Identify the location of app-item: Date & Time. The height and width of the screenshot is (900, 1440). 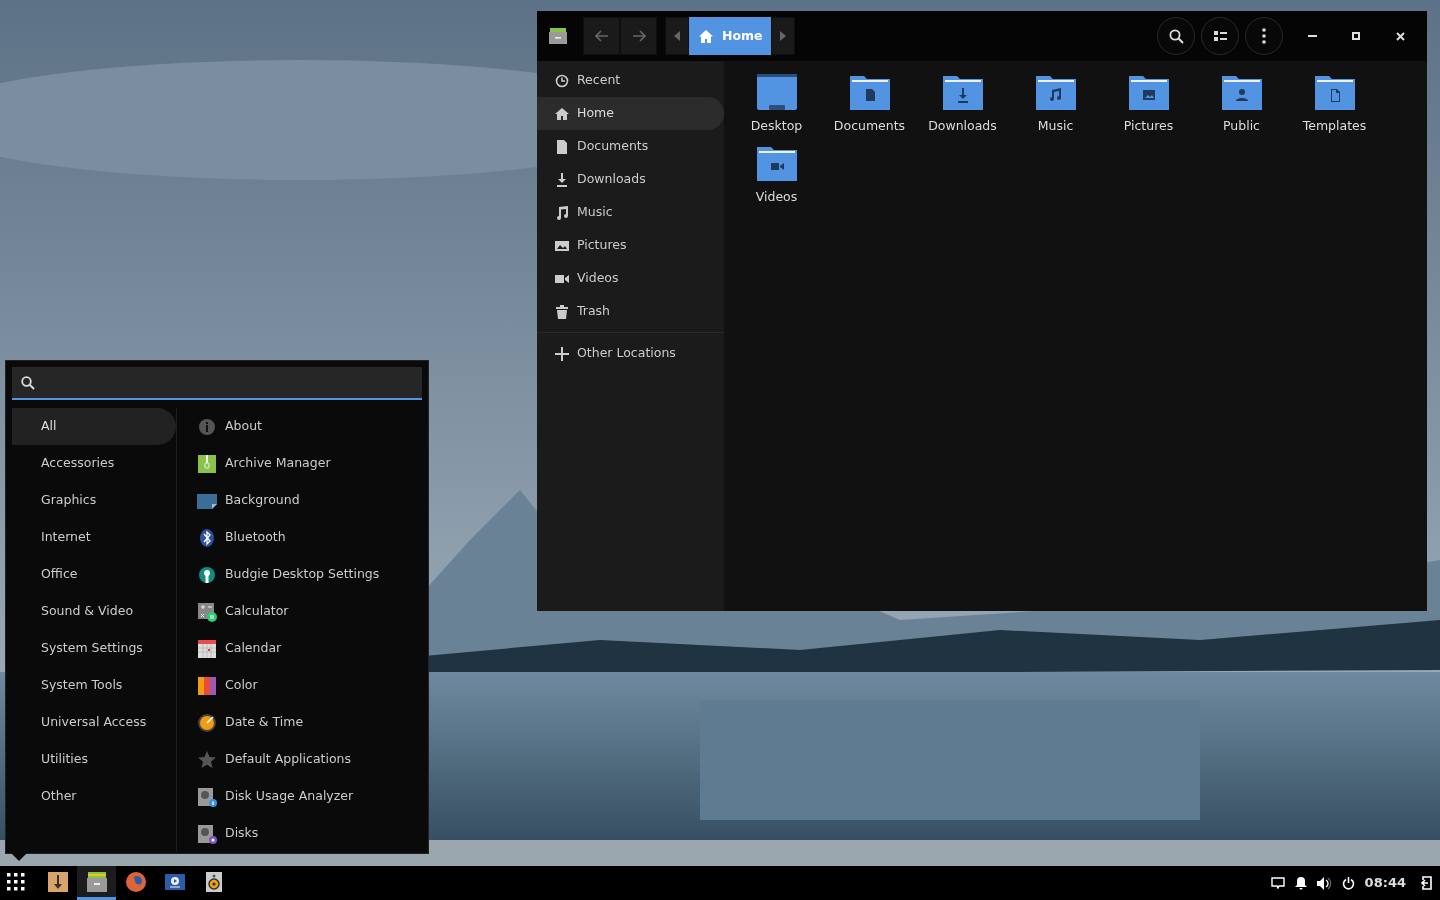
(312, 722).